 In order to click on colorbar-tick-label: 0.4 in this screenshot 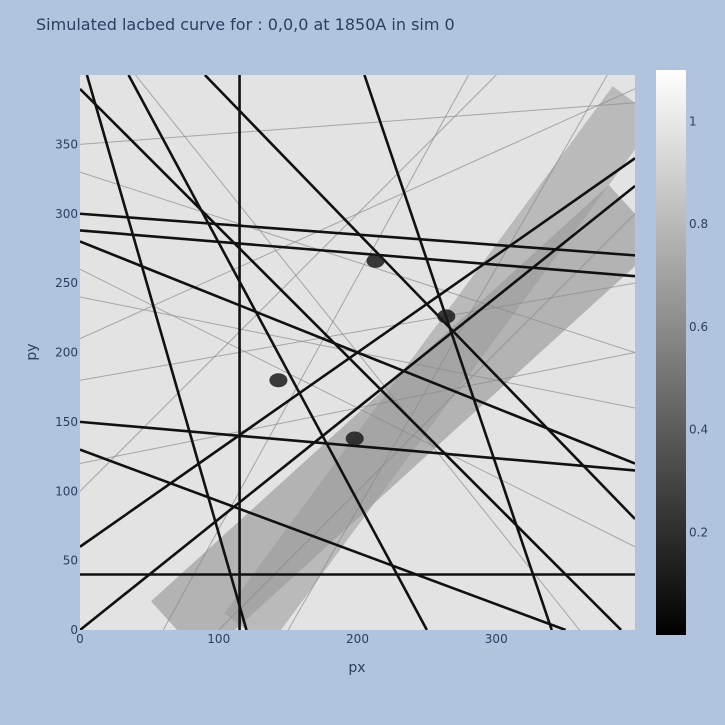, I will do `click(698, 430)`.